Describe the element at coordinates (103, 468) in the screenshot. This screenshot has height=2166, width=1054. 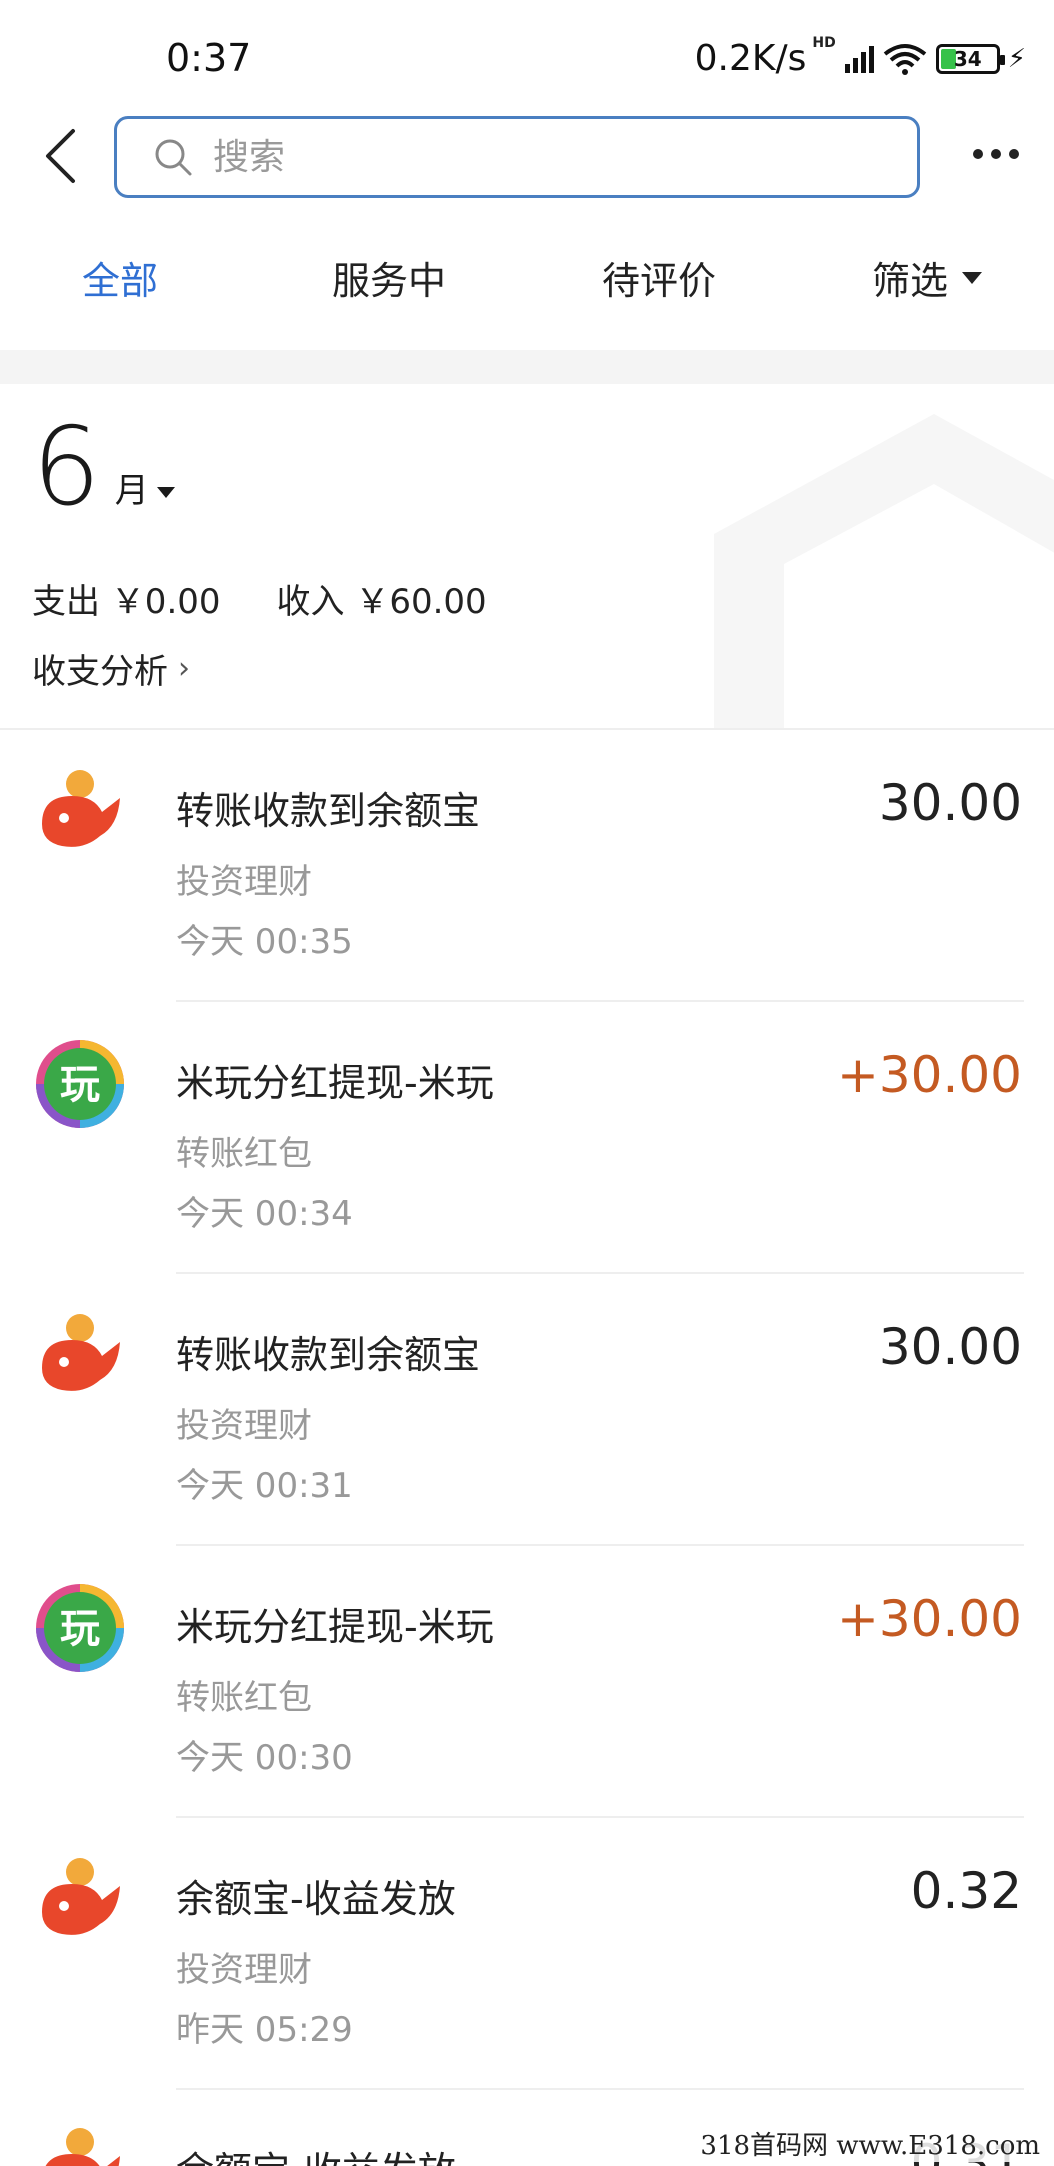
I see `month-selector: 6 月` at that location.